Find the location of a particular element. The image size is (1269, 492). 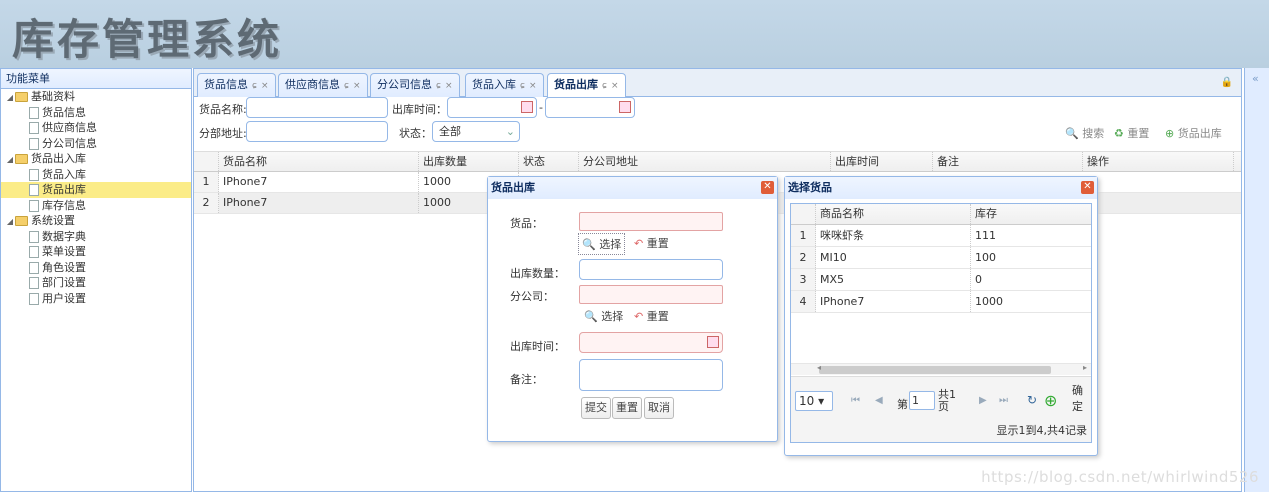

prev-page-icon: ◀ is located at coordinates (879, 400).